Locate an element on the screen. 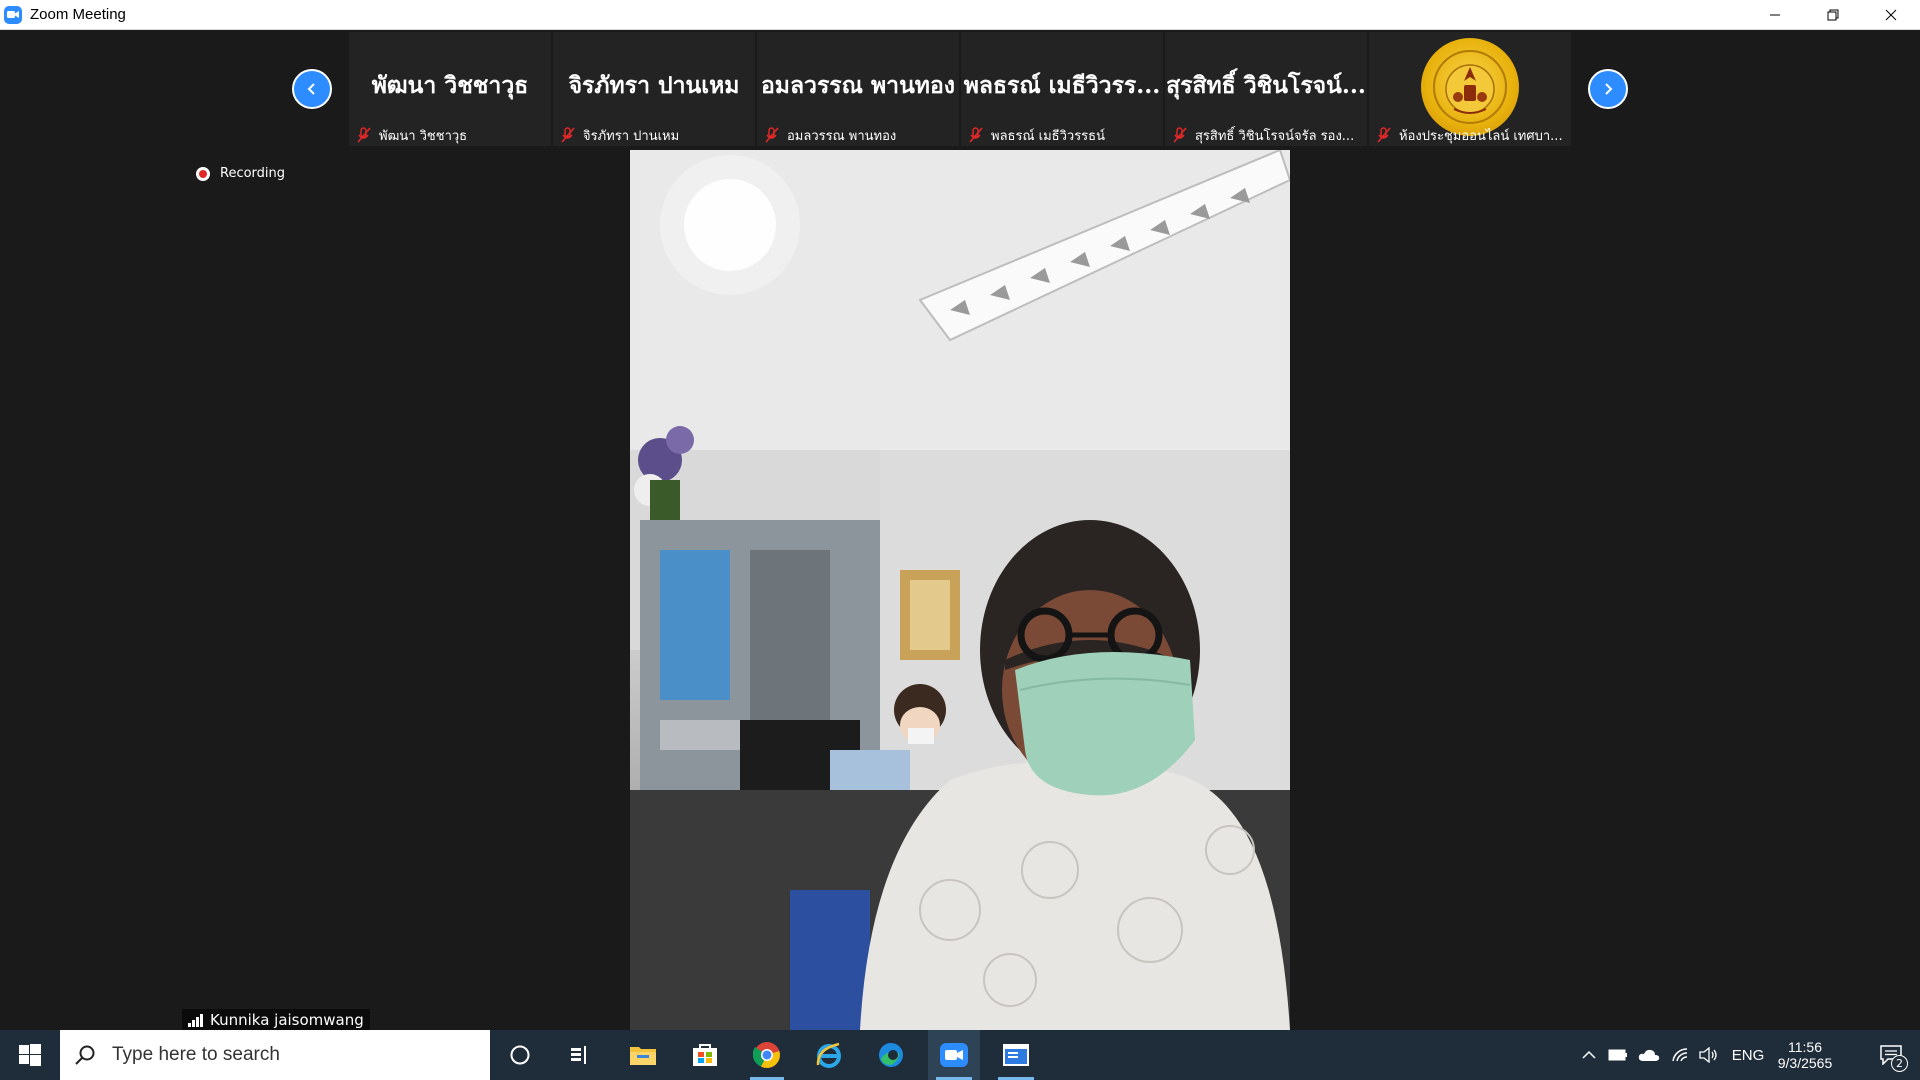 This screenshot has width=1920, height=1080. search-box: Type here to search is located at coordinates (275, 1055).